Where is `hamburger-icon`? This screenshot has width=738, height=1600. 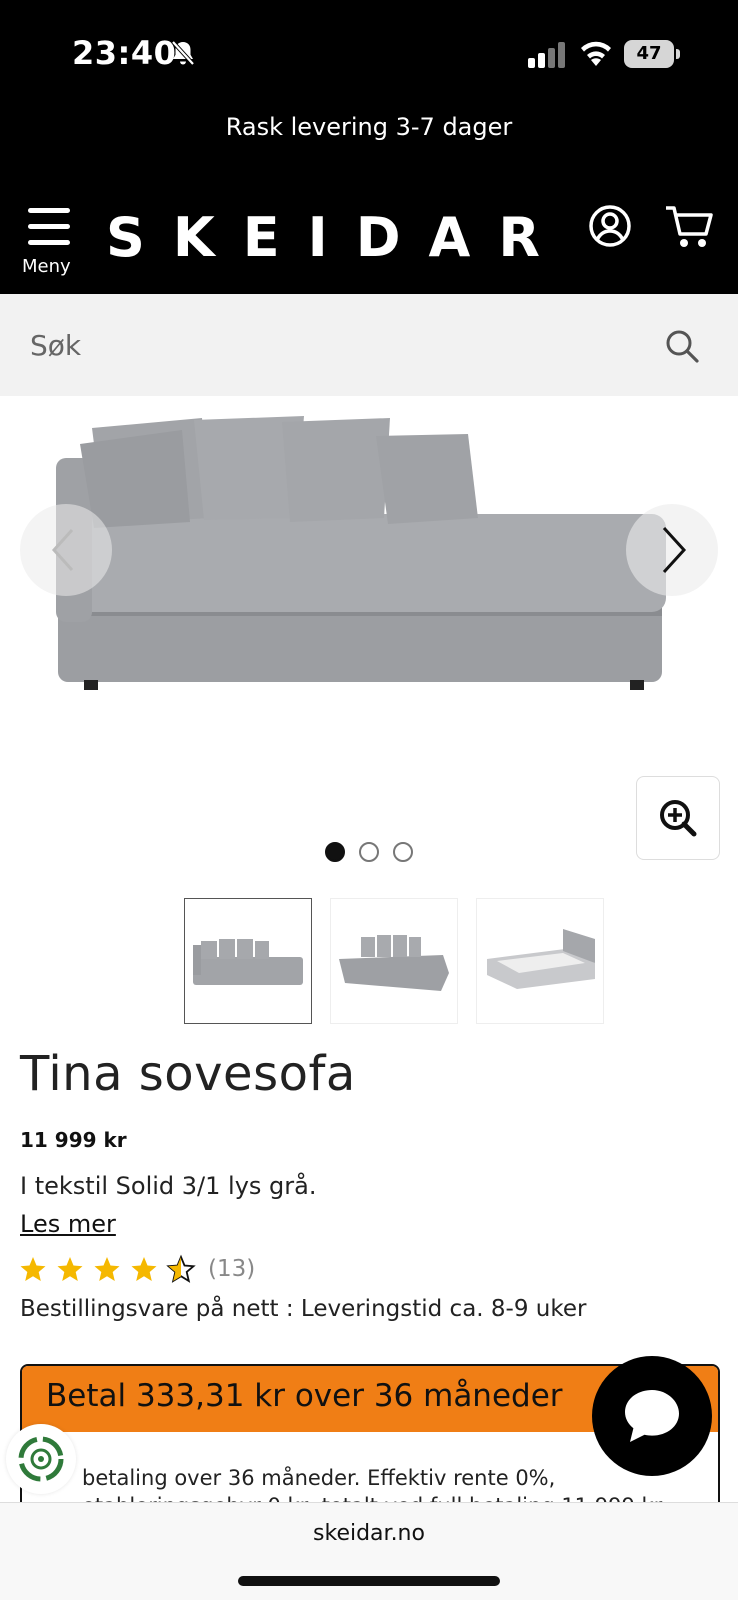 hamburger-icon is located at coordinates (49, 228).